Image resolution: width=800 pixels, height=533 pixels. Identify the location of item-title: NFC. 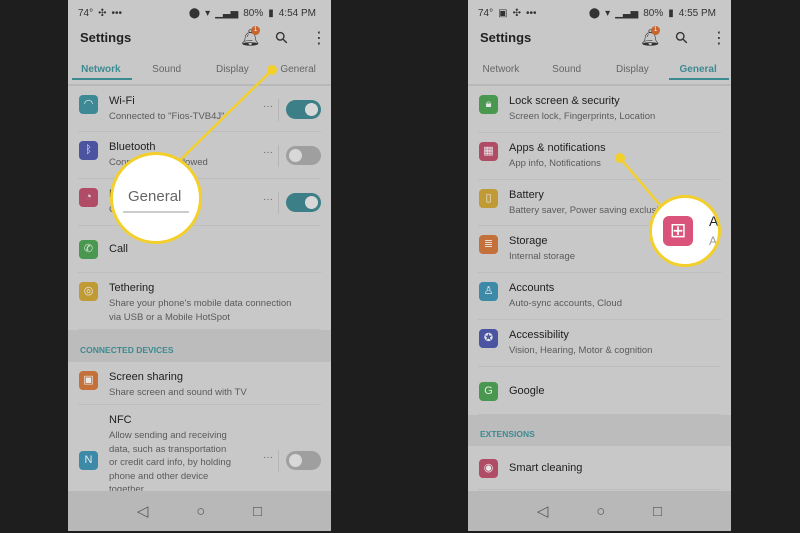
(120, 420).